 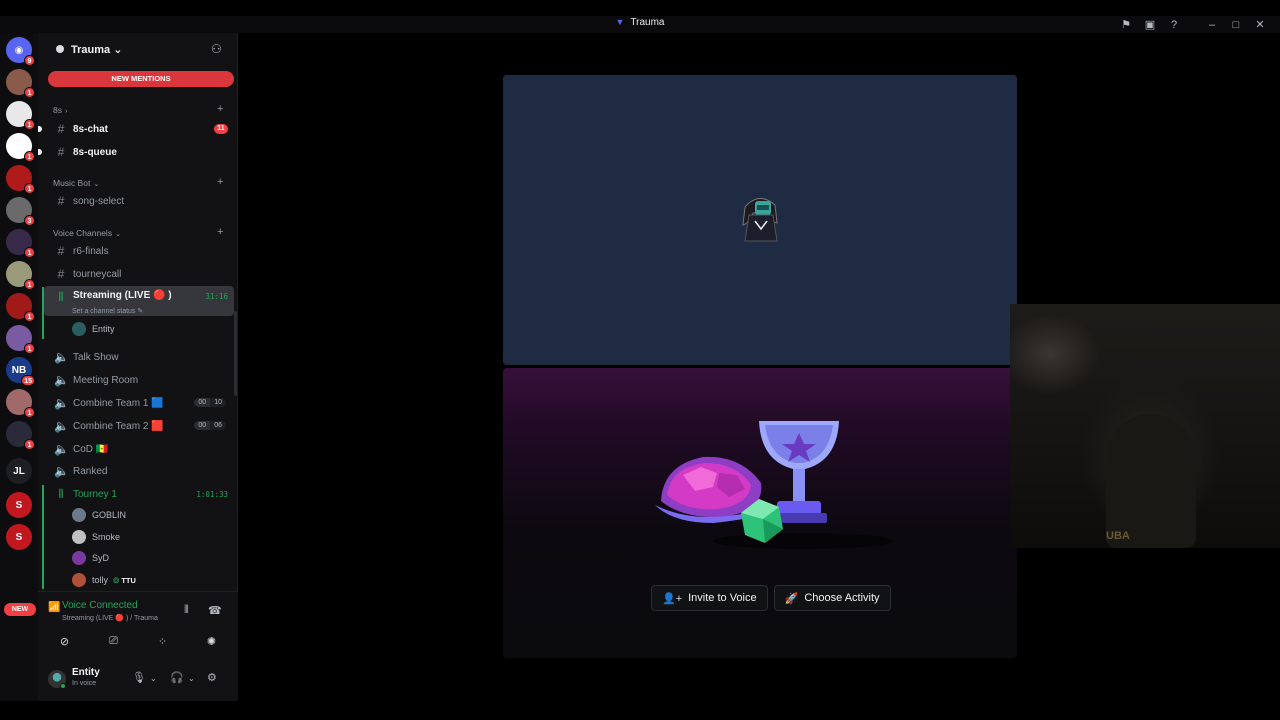 What do you see at coordinates (64, 641) in the screenshot?
I see `camera-off-icon: ⊘` at bounding box center [64, 641].